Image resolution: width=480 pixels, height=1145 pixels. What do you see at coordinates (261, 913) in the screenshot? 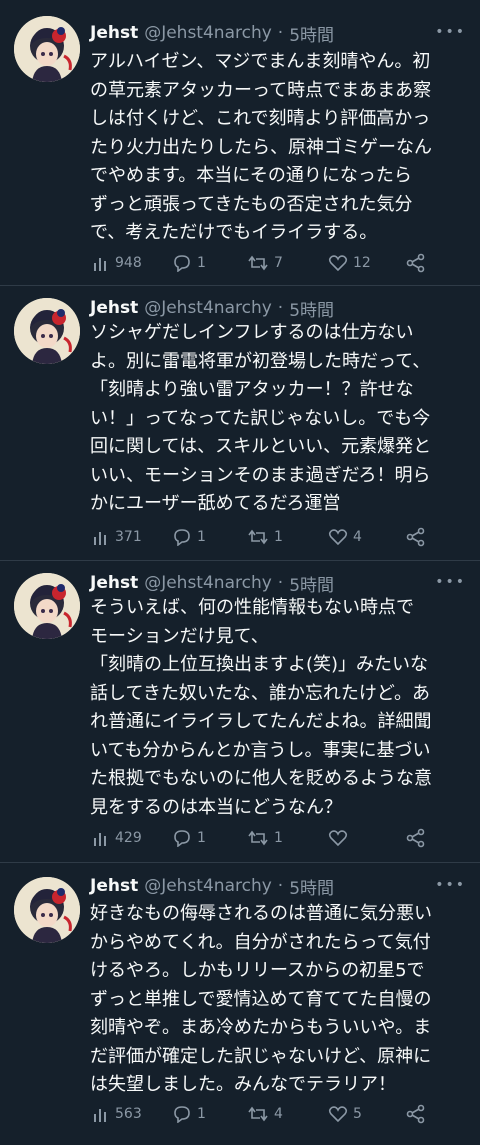
I see `text-line: 好きなもの侮辱されるのは普通に気分悪い` at bounding box center [261, 913].